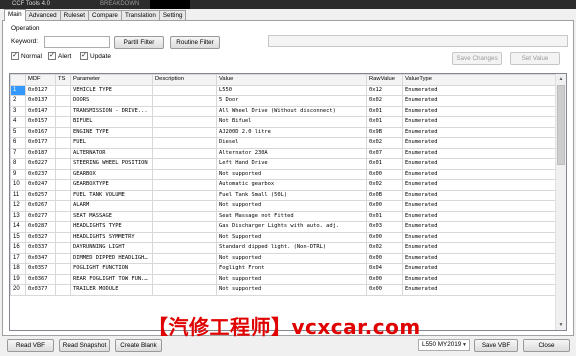 The height and width of the screenshot is (356, 576). I want to click on column-header: Parameter, so click(111, 80).